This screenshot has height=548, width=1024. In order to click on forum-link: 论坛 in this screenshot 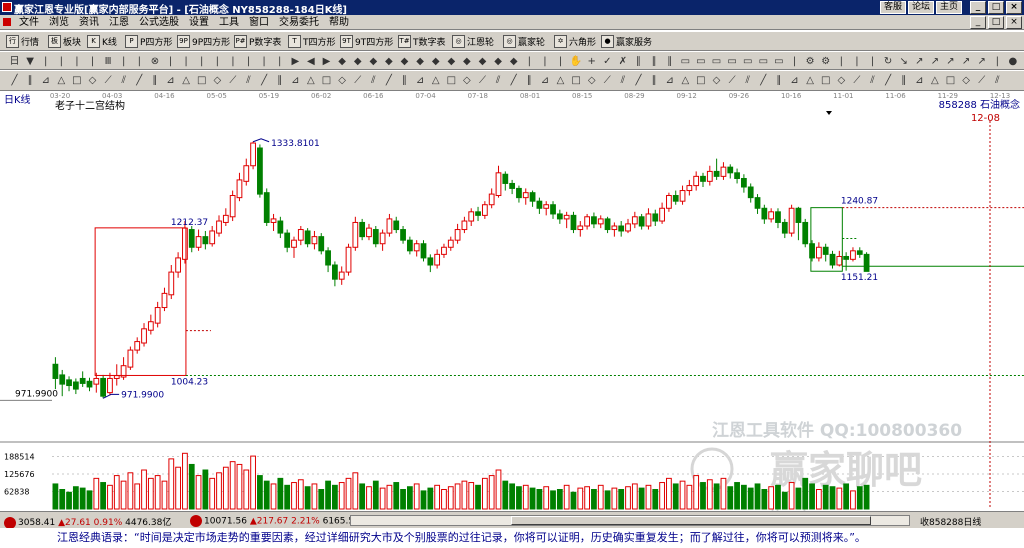, I will do `click(920, 7)`.